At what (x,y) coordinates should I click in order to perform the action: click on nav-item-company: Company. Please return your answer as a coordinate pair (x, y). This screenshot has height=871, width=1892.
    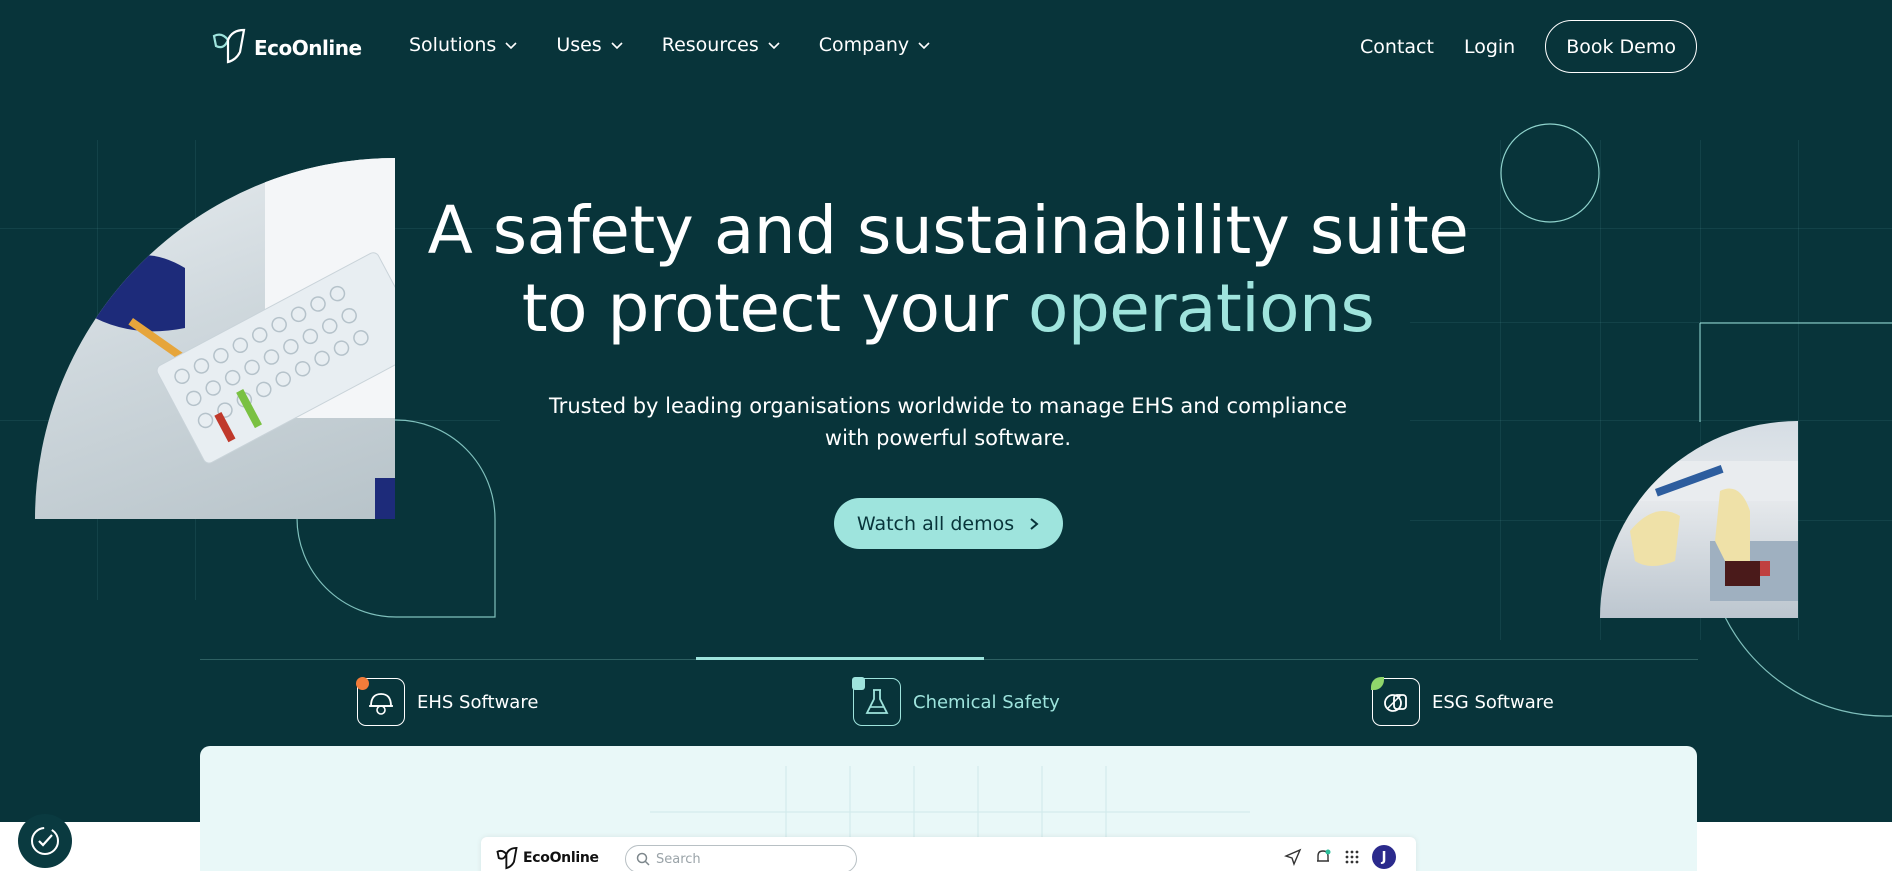
    Looking at the image, I should click on (875, 45).